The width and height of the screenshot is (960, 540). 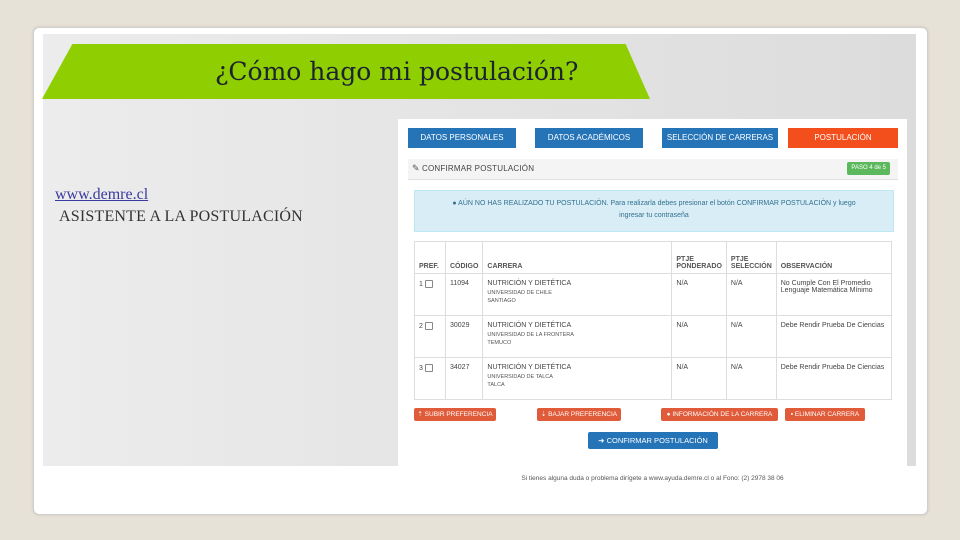 I want to click on arrow-right-icon: ➜, so click(x=601, y=440).